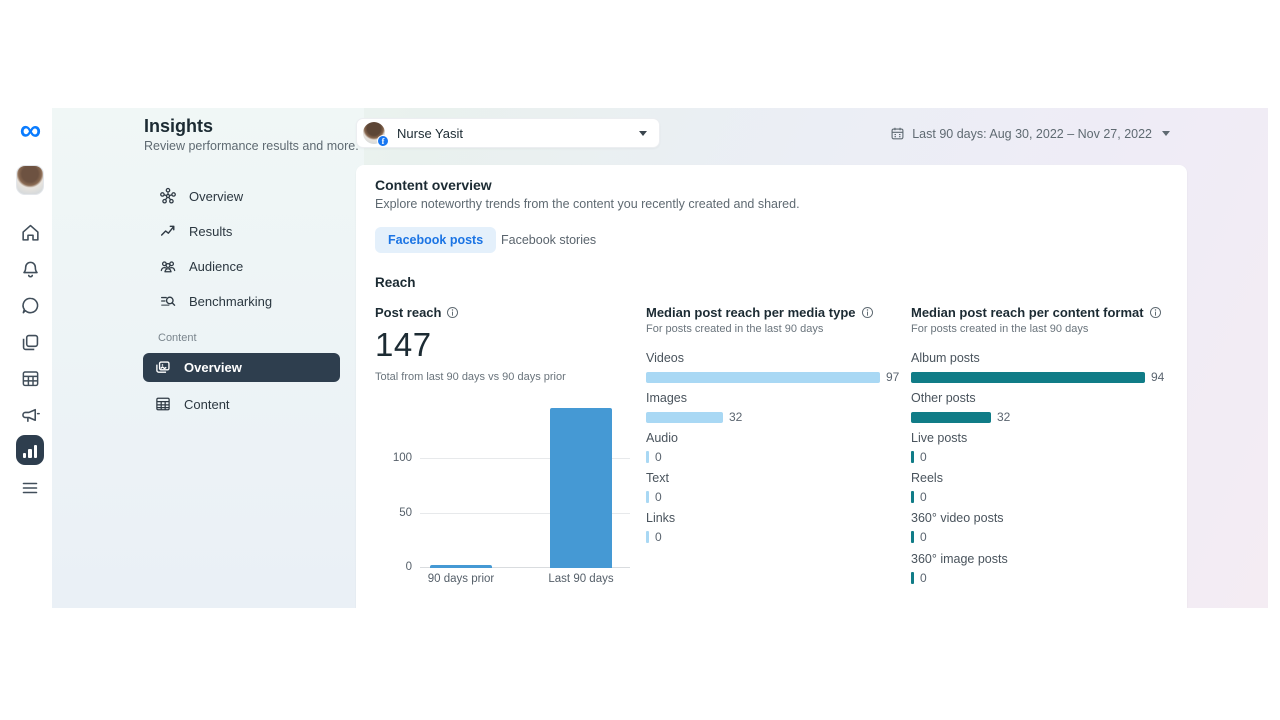 The width and height of the screenshot is (1280, 720). What do you see at coordinates (248, 266) in the screenshot?
I see `sidebar-item-audience: Audience` at bounding box center [248, 266].